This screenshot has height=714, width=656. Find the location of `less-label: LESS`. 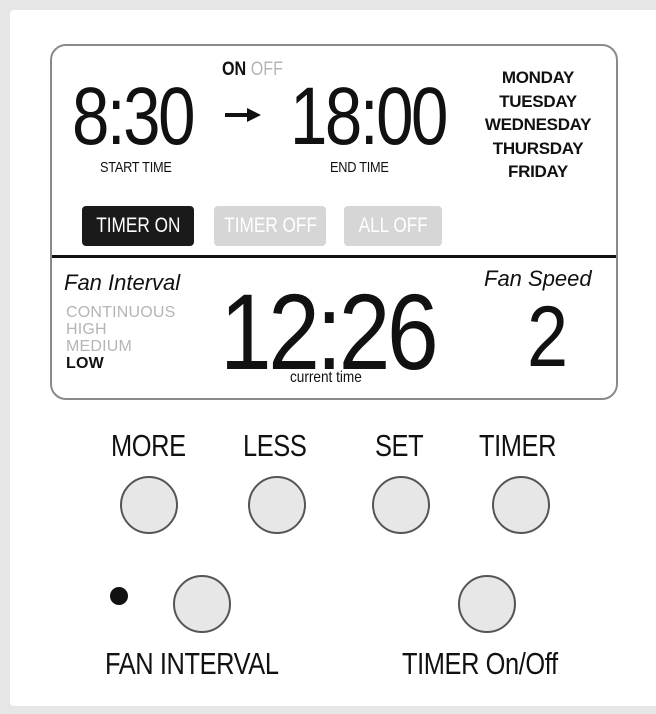

less-label: LESS is located at coordinates (275, 445).